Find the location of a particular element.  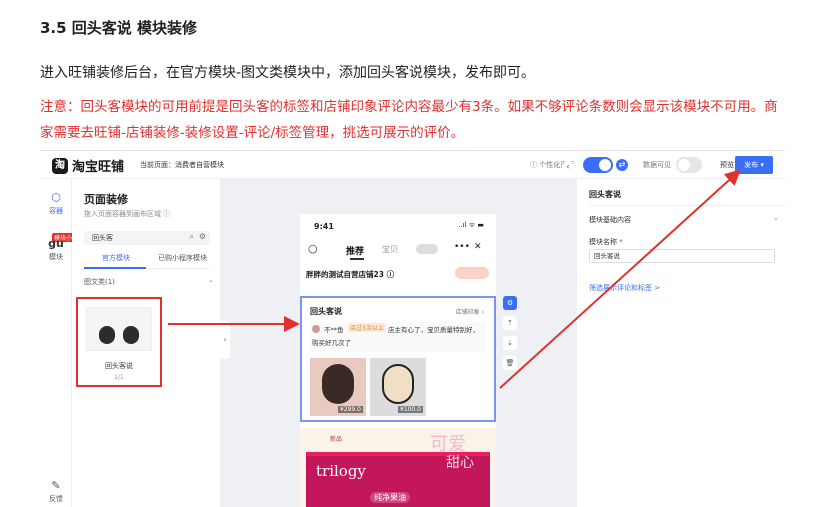

active-tab-indicator is located at coordinates (115, 268).